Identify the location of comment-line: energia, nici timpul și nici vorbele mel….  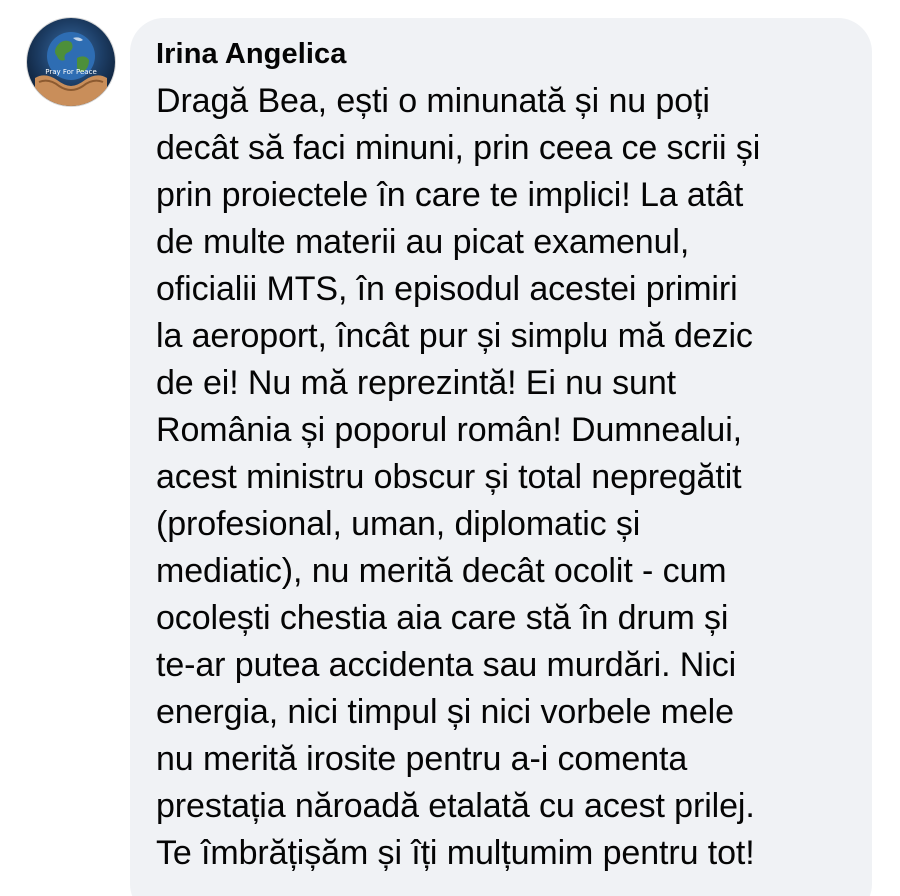
(445, 712).